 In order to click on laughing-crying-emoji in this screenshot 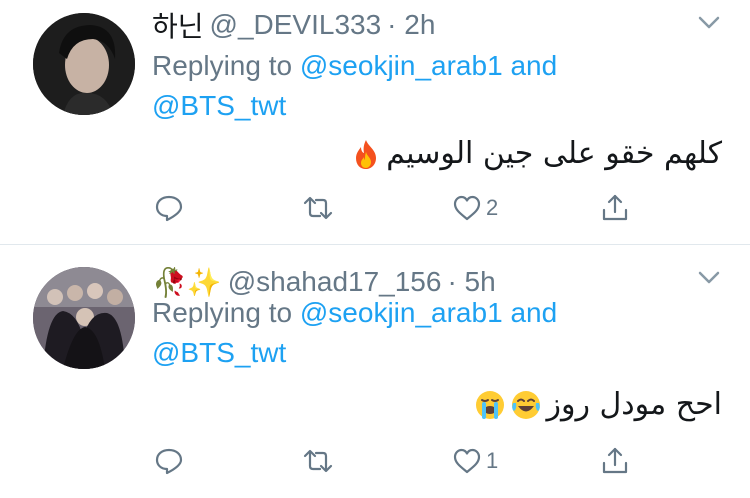, I will do `click(526, 404)`.